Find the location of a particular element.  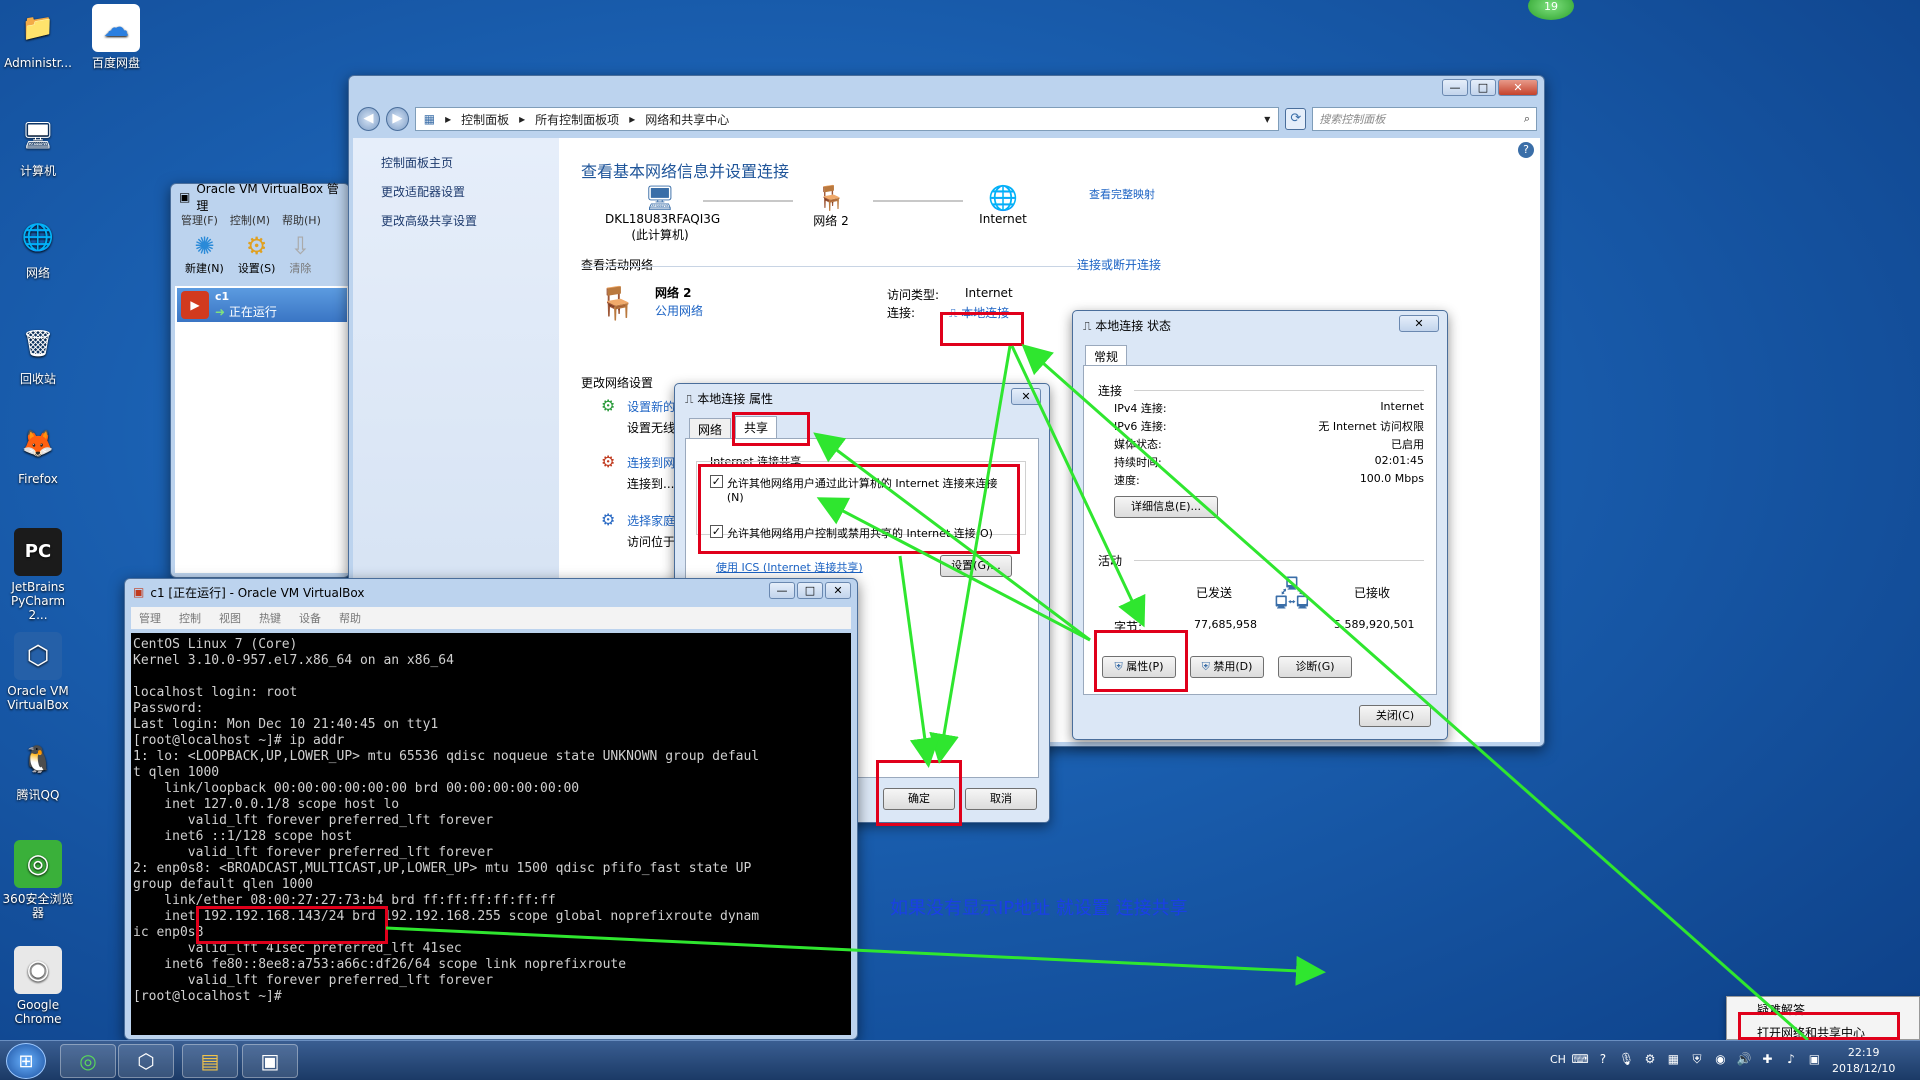

taskbar-virtualbox: ⬡ is located at coordinates (146, 1061).